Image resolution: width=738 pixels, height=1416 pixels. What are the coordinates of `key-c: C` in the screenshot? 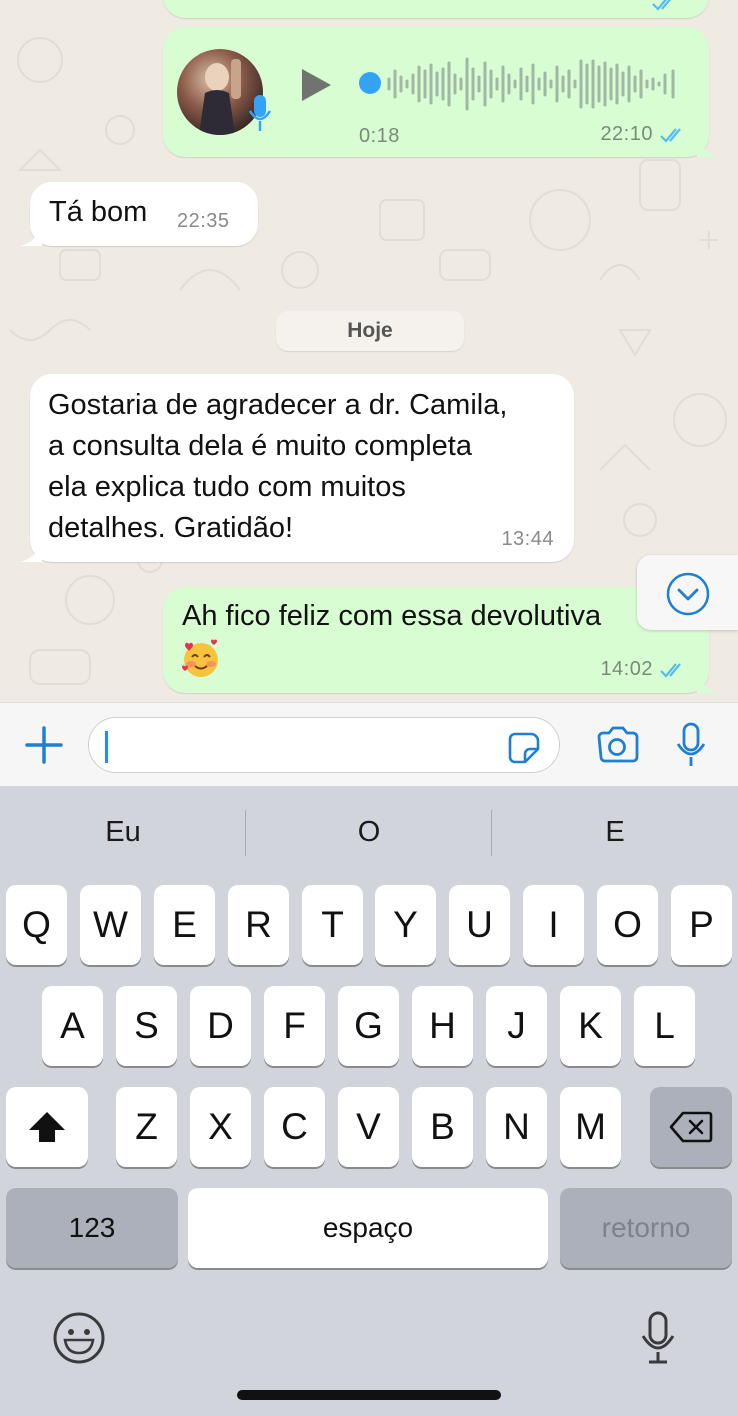 It's located at (294, 1127).